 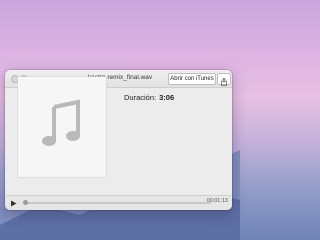 I want to click on music-note-icon, so click(x=61, y=122).